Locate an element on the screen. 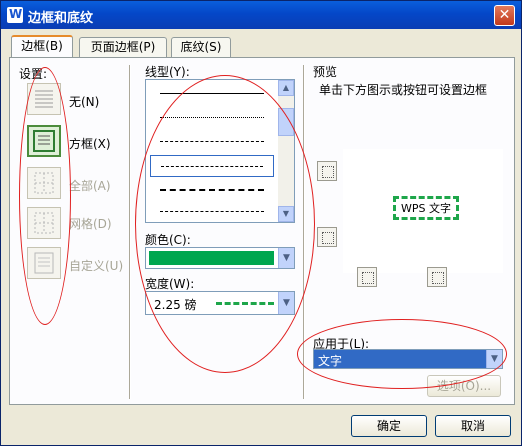  preview-instruction: 单击下方图示或按钮可设置边框 is located at coordinates (403, 90).